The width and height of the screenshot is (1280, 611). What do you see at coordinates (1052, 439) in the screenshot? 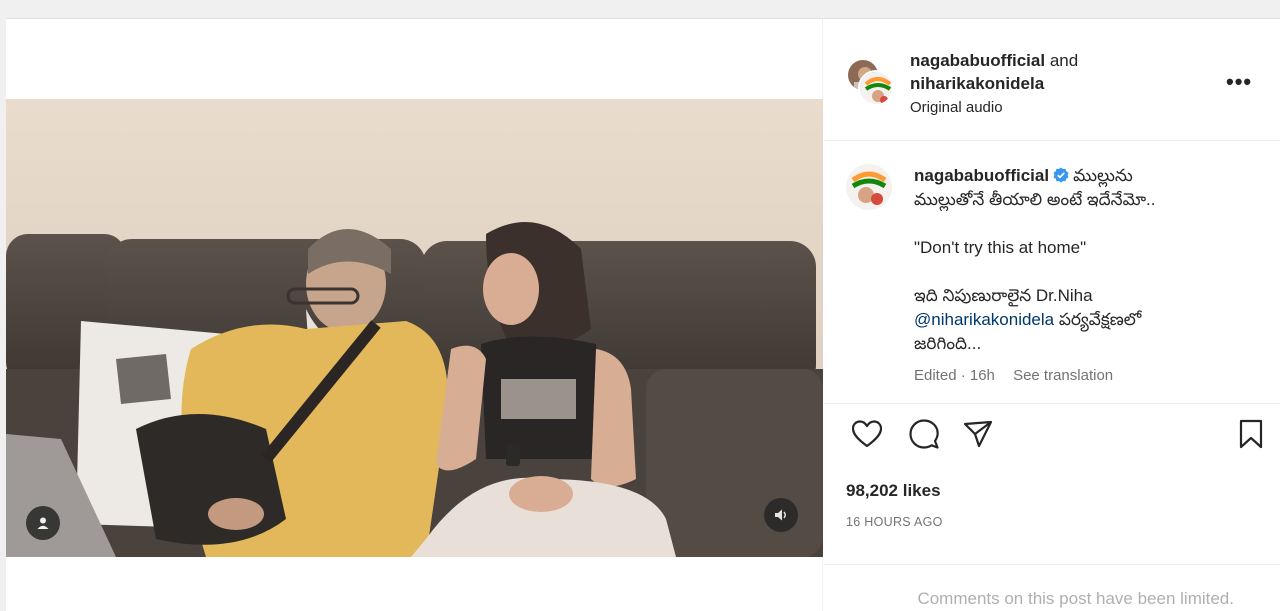
I see `action-bar` at bounding box center [1052, 439].